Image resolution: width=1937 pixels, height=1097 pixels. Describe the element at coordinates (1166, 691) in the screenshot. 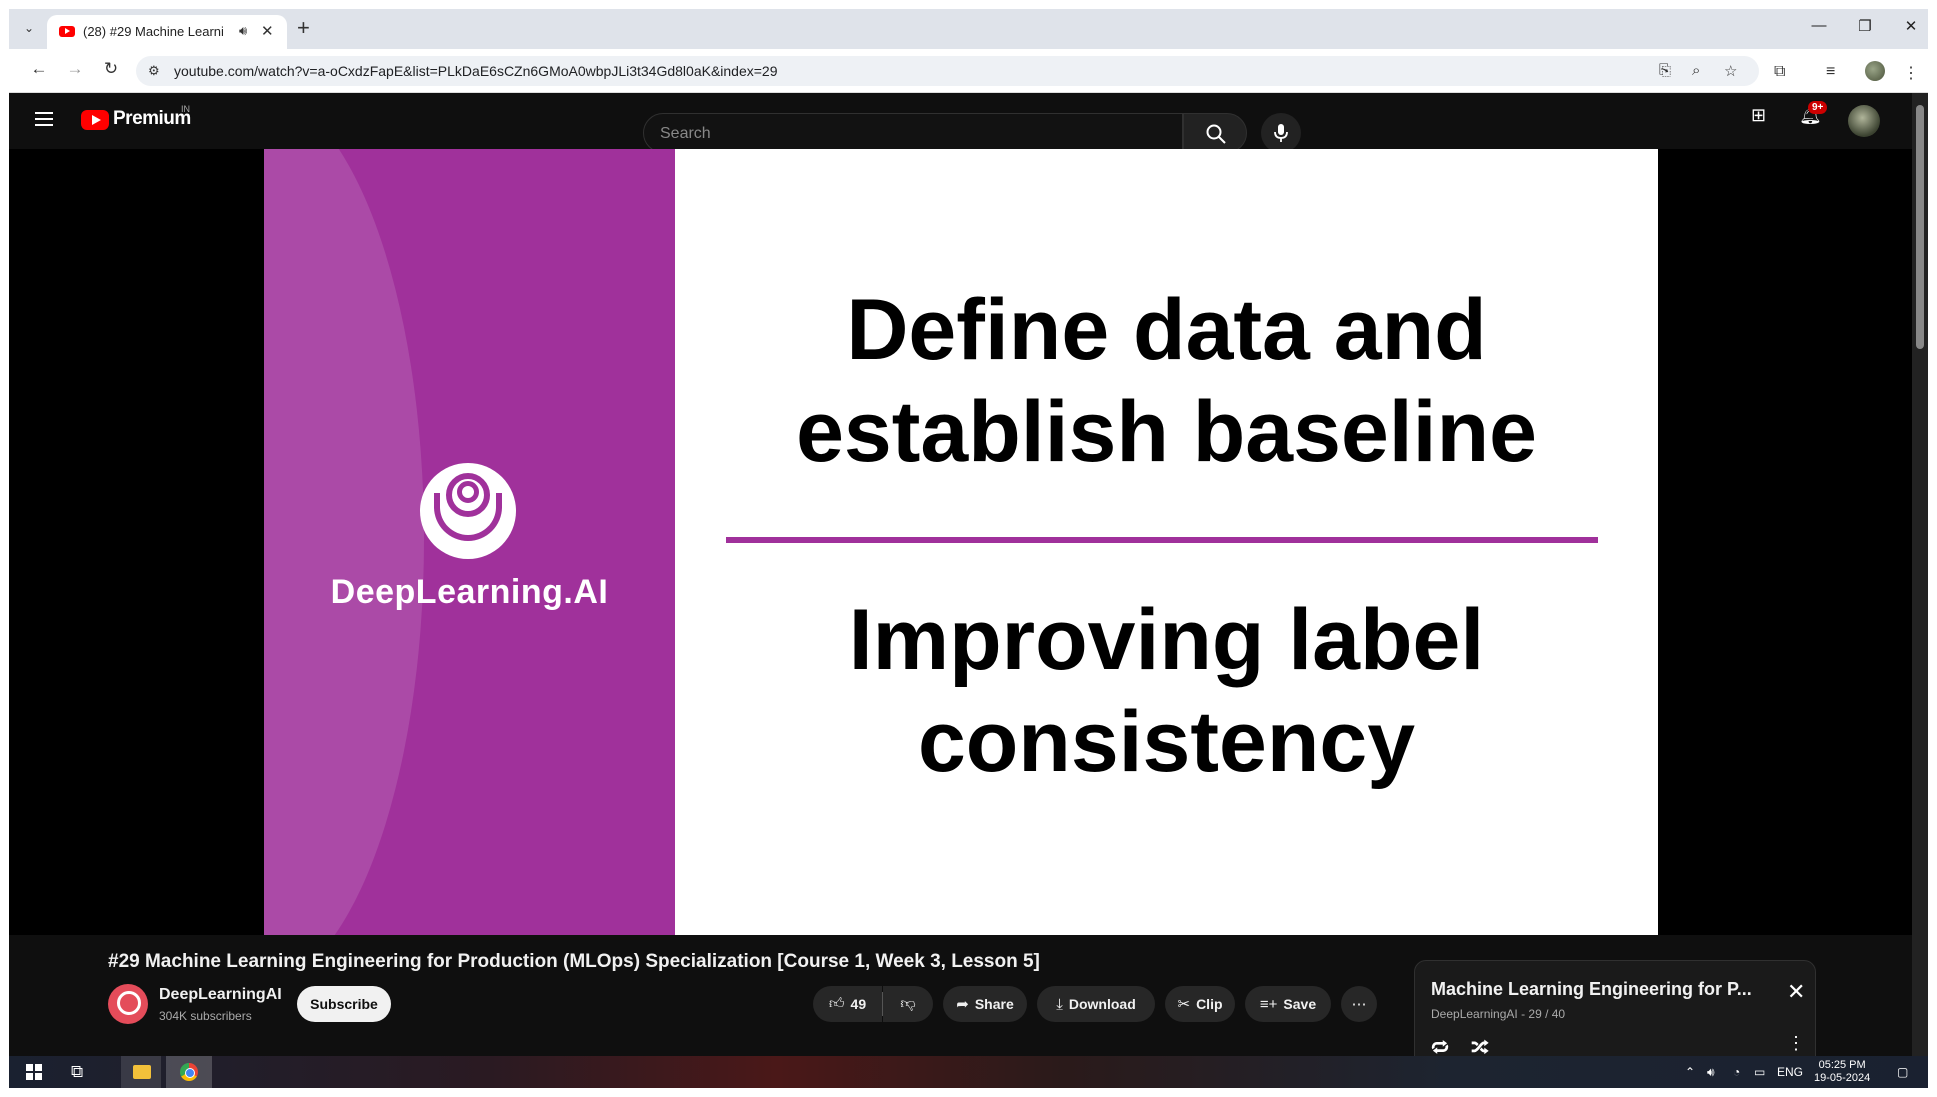

I see `slide-heading-secondary: Improving label consistency` at that location.